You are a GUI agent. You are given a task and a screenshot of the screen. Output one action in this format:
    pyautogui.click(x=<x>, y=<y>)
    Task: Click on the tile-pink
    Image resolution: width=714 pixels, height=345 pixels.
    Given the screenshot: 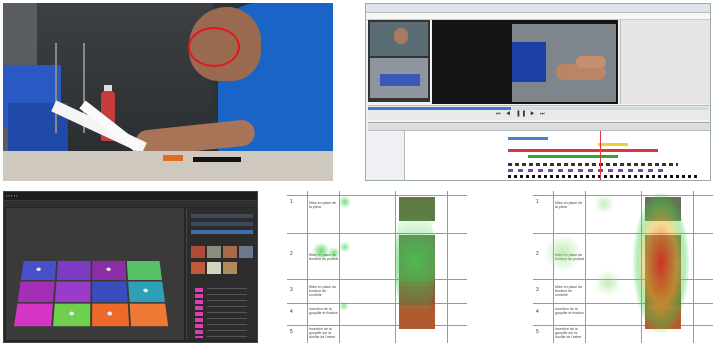 What is the action you would take?
    pyautogui.click(x=33, y=315)
    